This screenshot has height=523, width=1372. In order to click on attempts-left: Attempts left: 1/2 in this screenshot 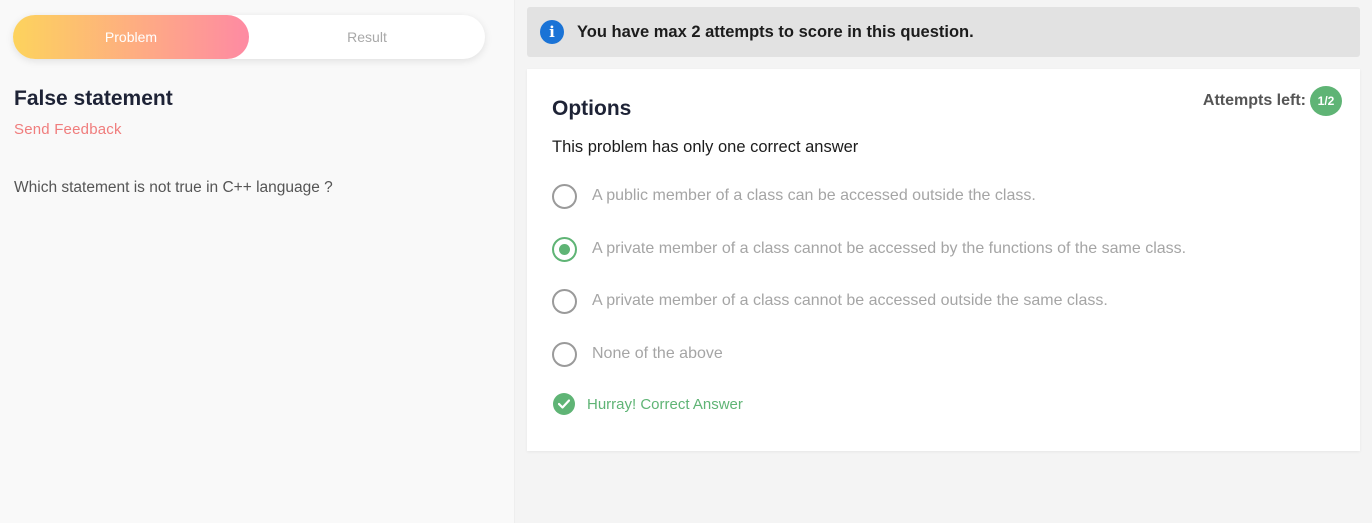, I will do `click(1272, 101)`.